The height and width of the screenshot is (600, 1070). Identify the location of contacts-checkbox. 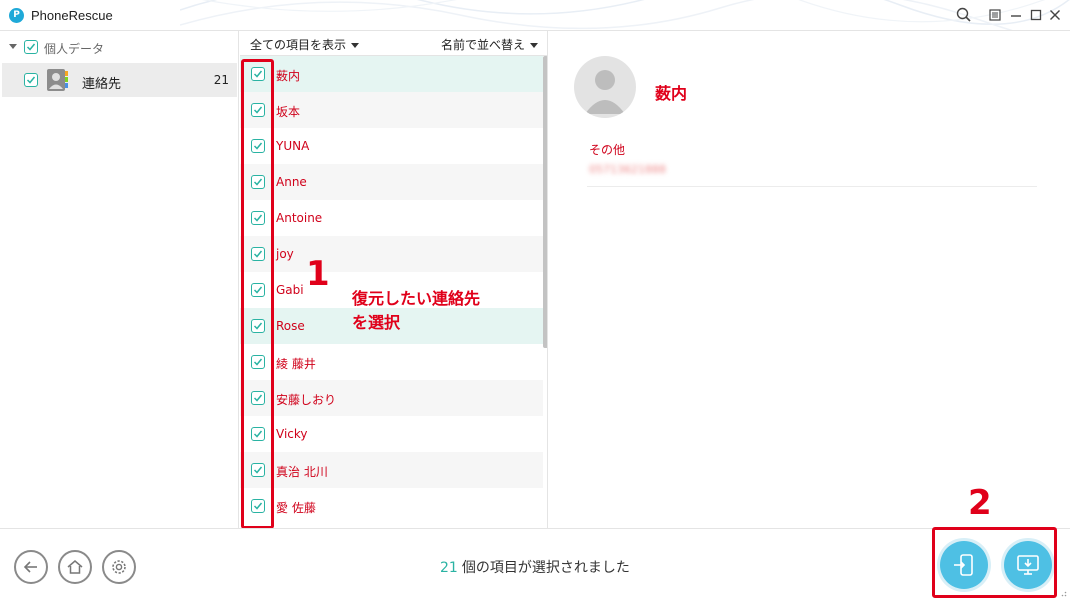
(31, 80).